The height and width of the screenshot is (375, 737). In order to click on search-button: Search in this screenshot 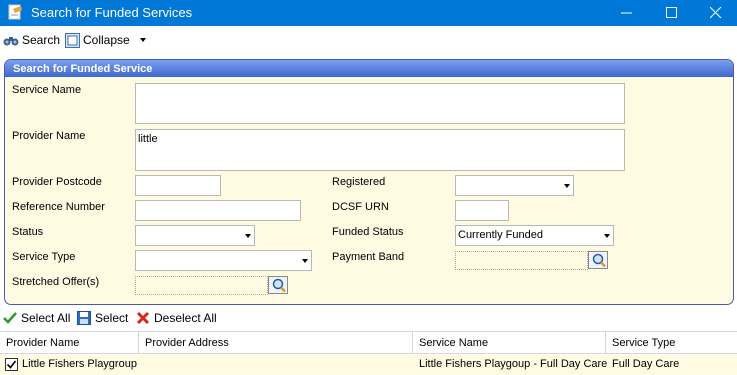, I will do `click(31, 40)`.